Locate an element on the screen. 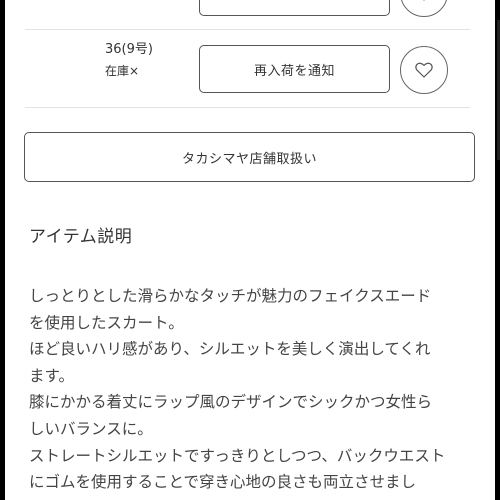 The height and width of the screenshot is (500, 500). favorite-button is located at coordinates (424, 70).